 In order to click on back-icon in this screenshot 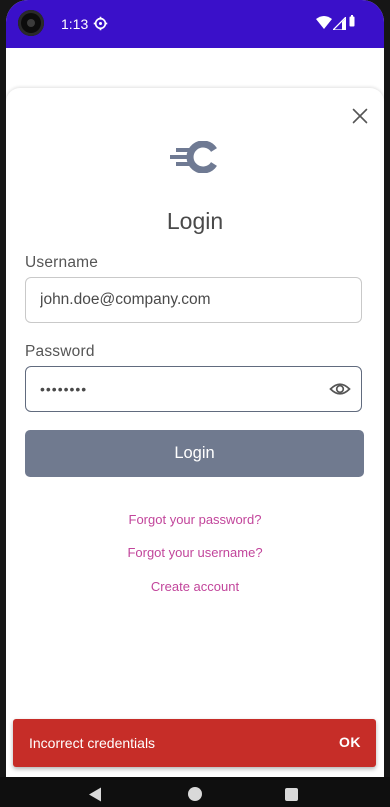, I will do `click(95, 794)`.